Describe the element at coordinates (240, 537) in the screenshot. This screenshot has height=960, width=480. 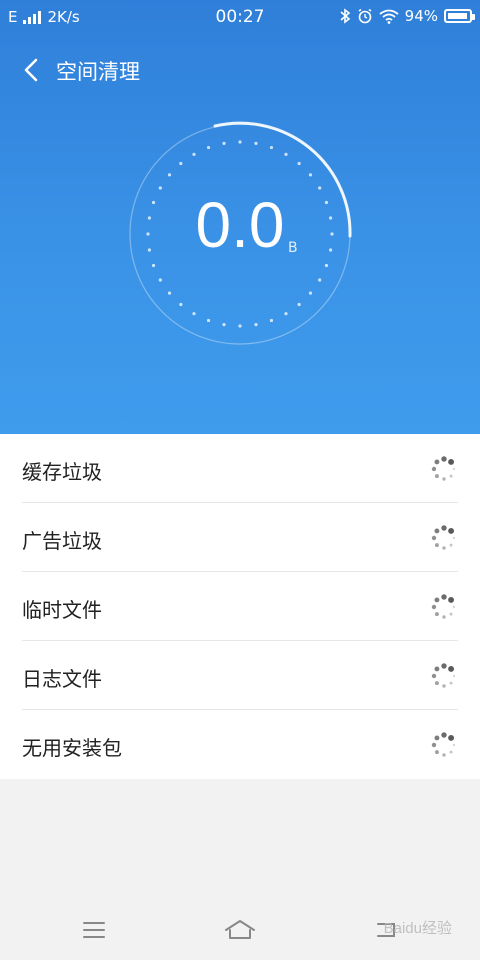
I see `list-item: 广告垃圾` at that location.